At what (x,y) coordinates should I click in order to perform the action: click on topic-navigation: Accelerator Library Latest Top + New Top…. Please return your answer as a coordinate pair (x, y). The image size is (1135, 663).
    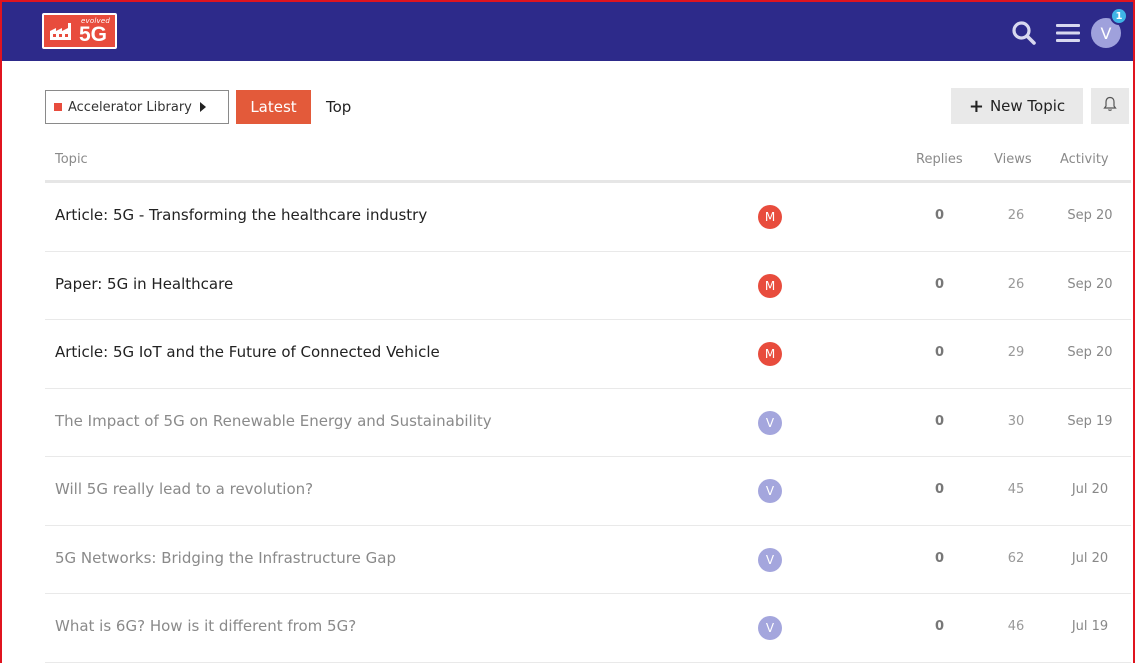
    Looking at the image, I should click on (588, 106).